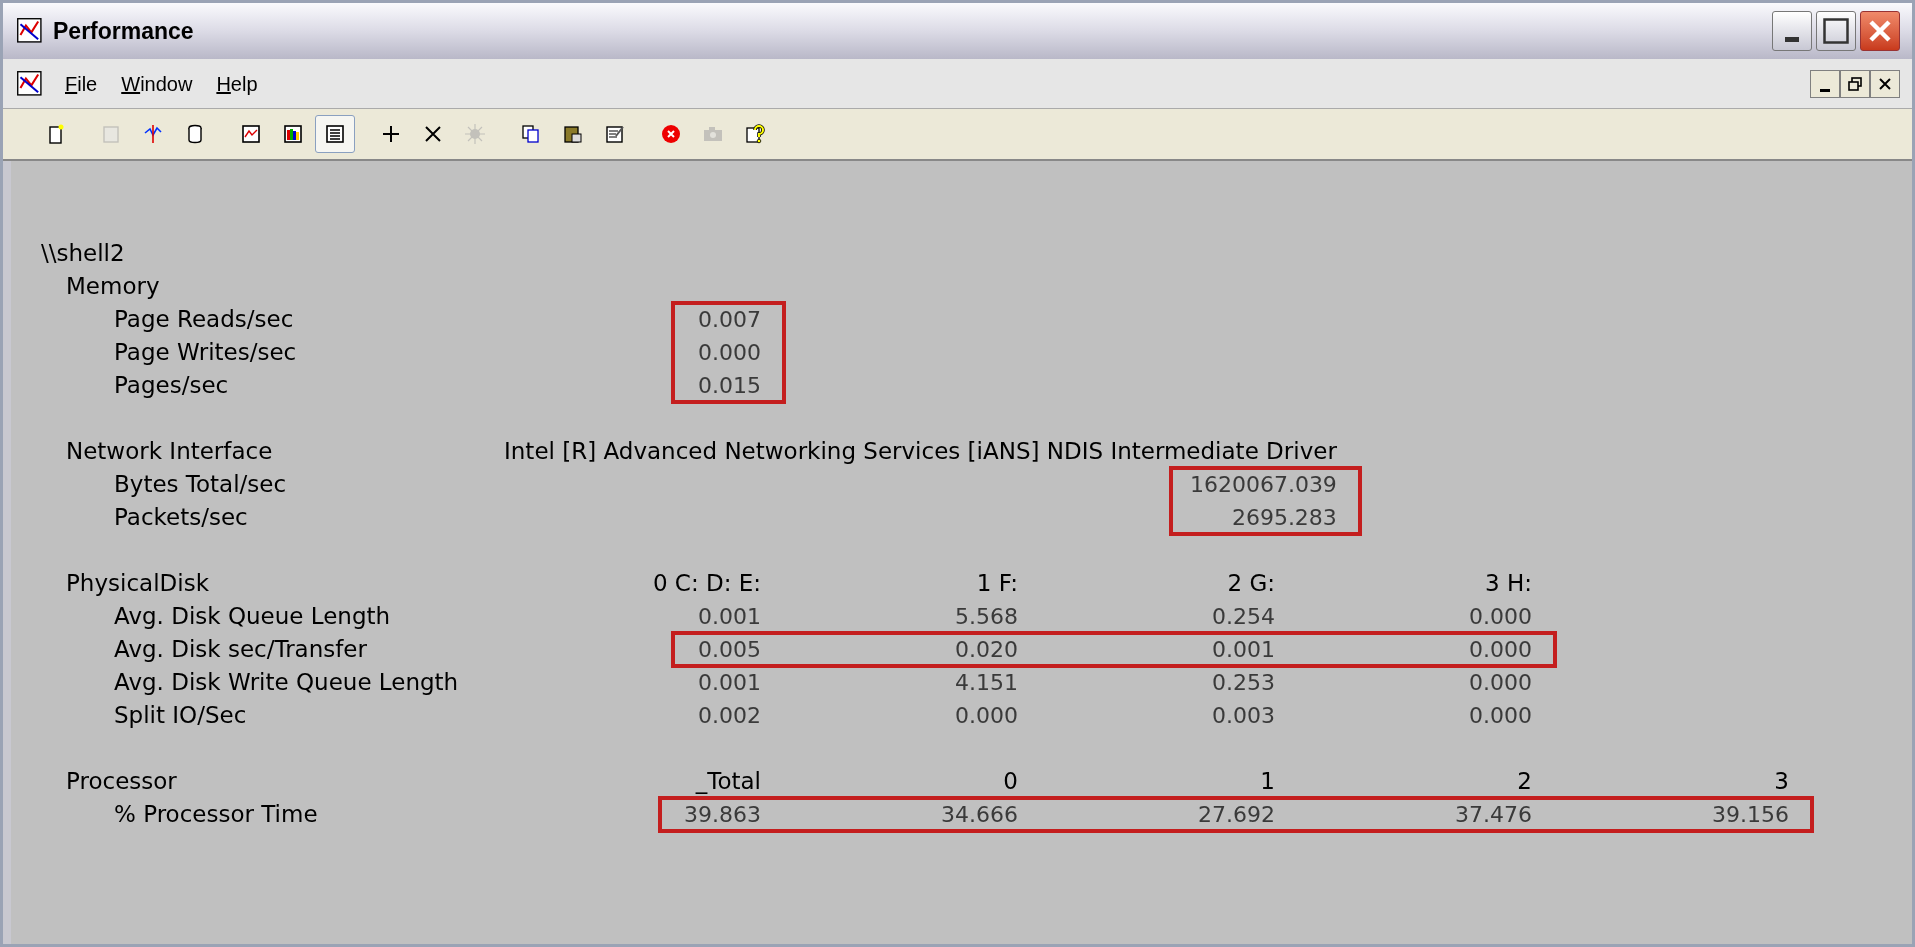 The width and height of the screenshot is (1915, 947). I want to click on counter-value: 4.151, so click(986, 683).